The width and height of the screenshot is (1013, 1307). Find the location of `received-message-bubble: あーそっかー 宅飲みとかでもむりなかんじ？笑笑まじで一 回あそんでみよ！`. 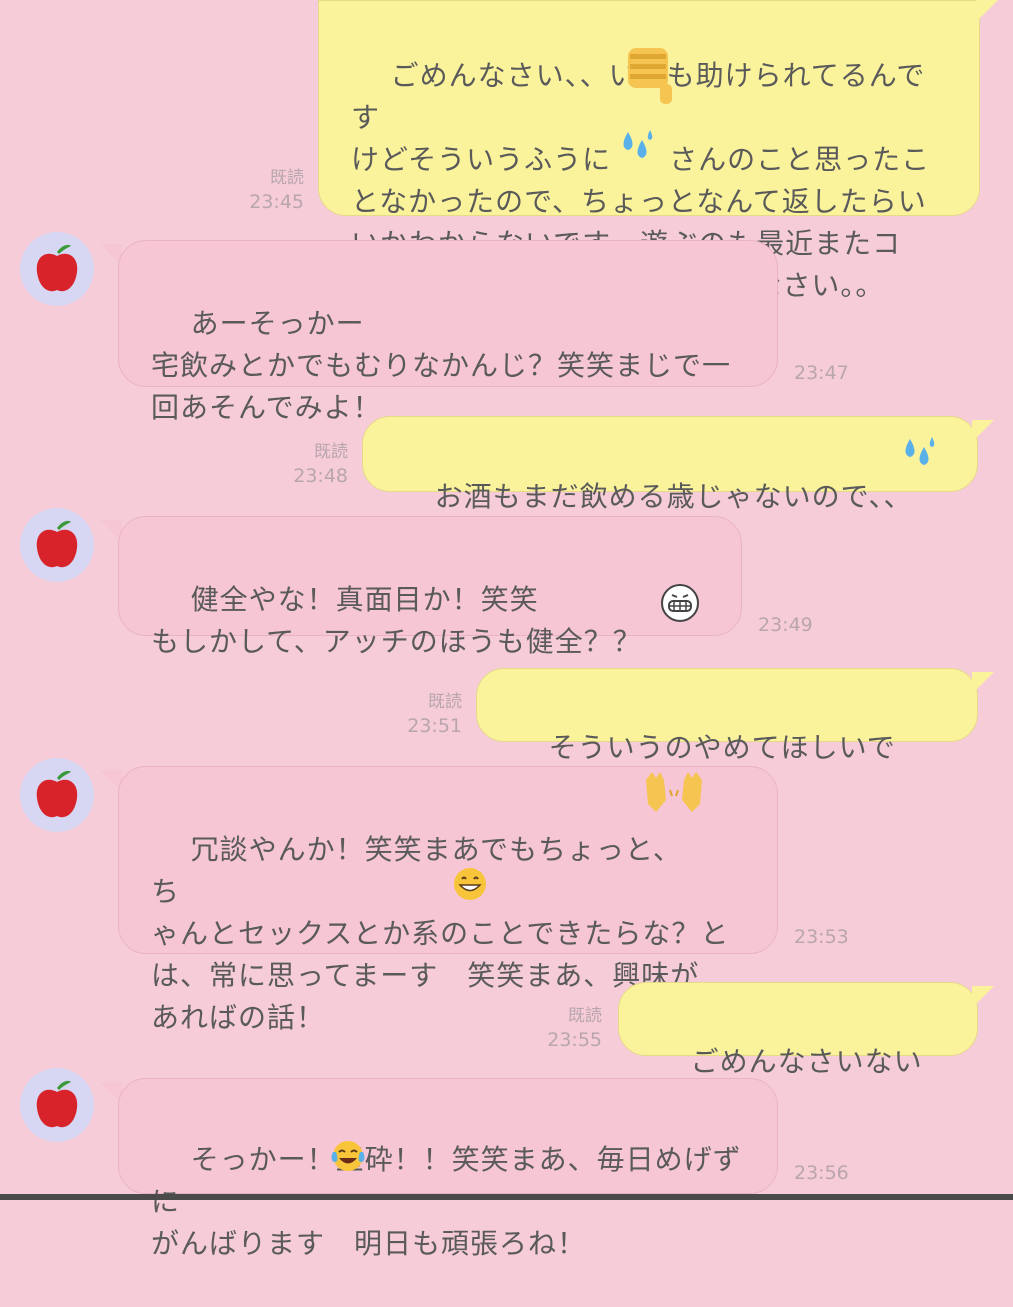

received-message-bubble: あーそっかー 宅飲みとかでもむりなかんじ？笑笑まじで一 回あそんでみよ！ is located at coordinates (448, 332).